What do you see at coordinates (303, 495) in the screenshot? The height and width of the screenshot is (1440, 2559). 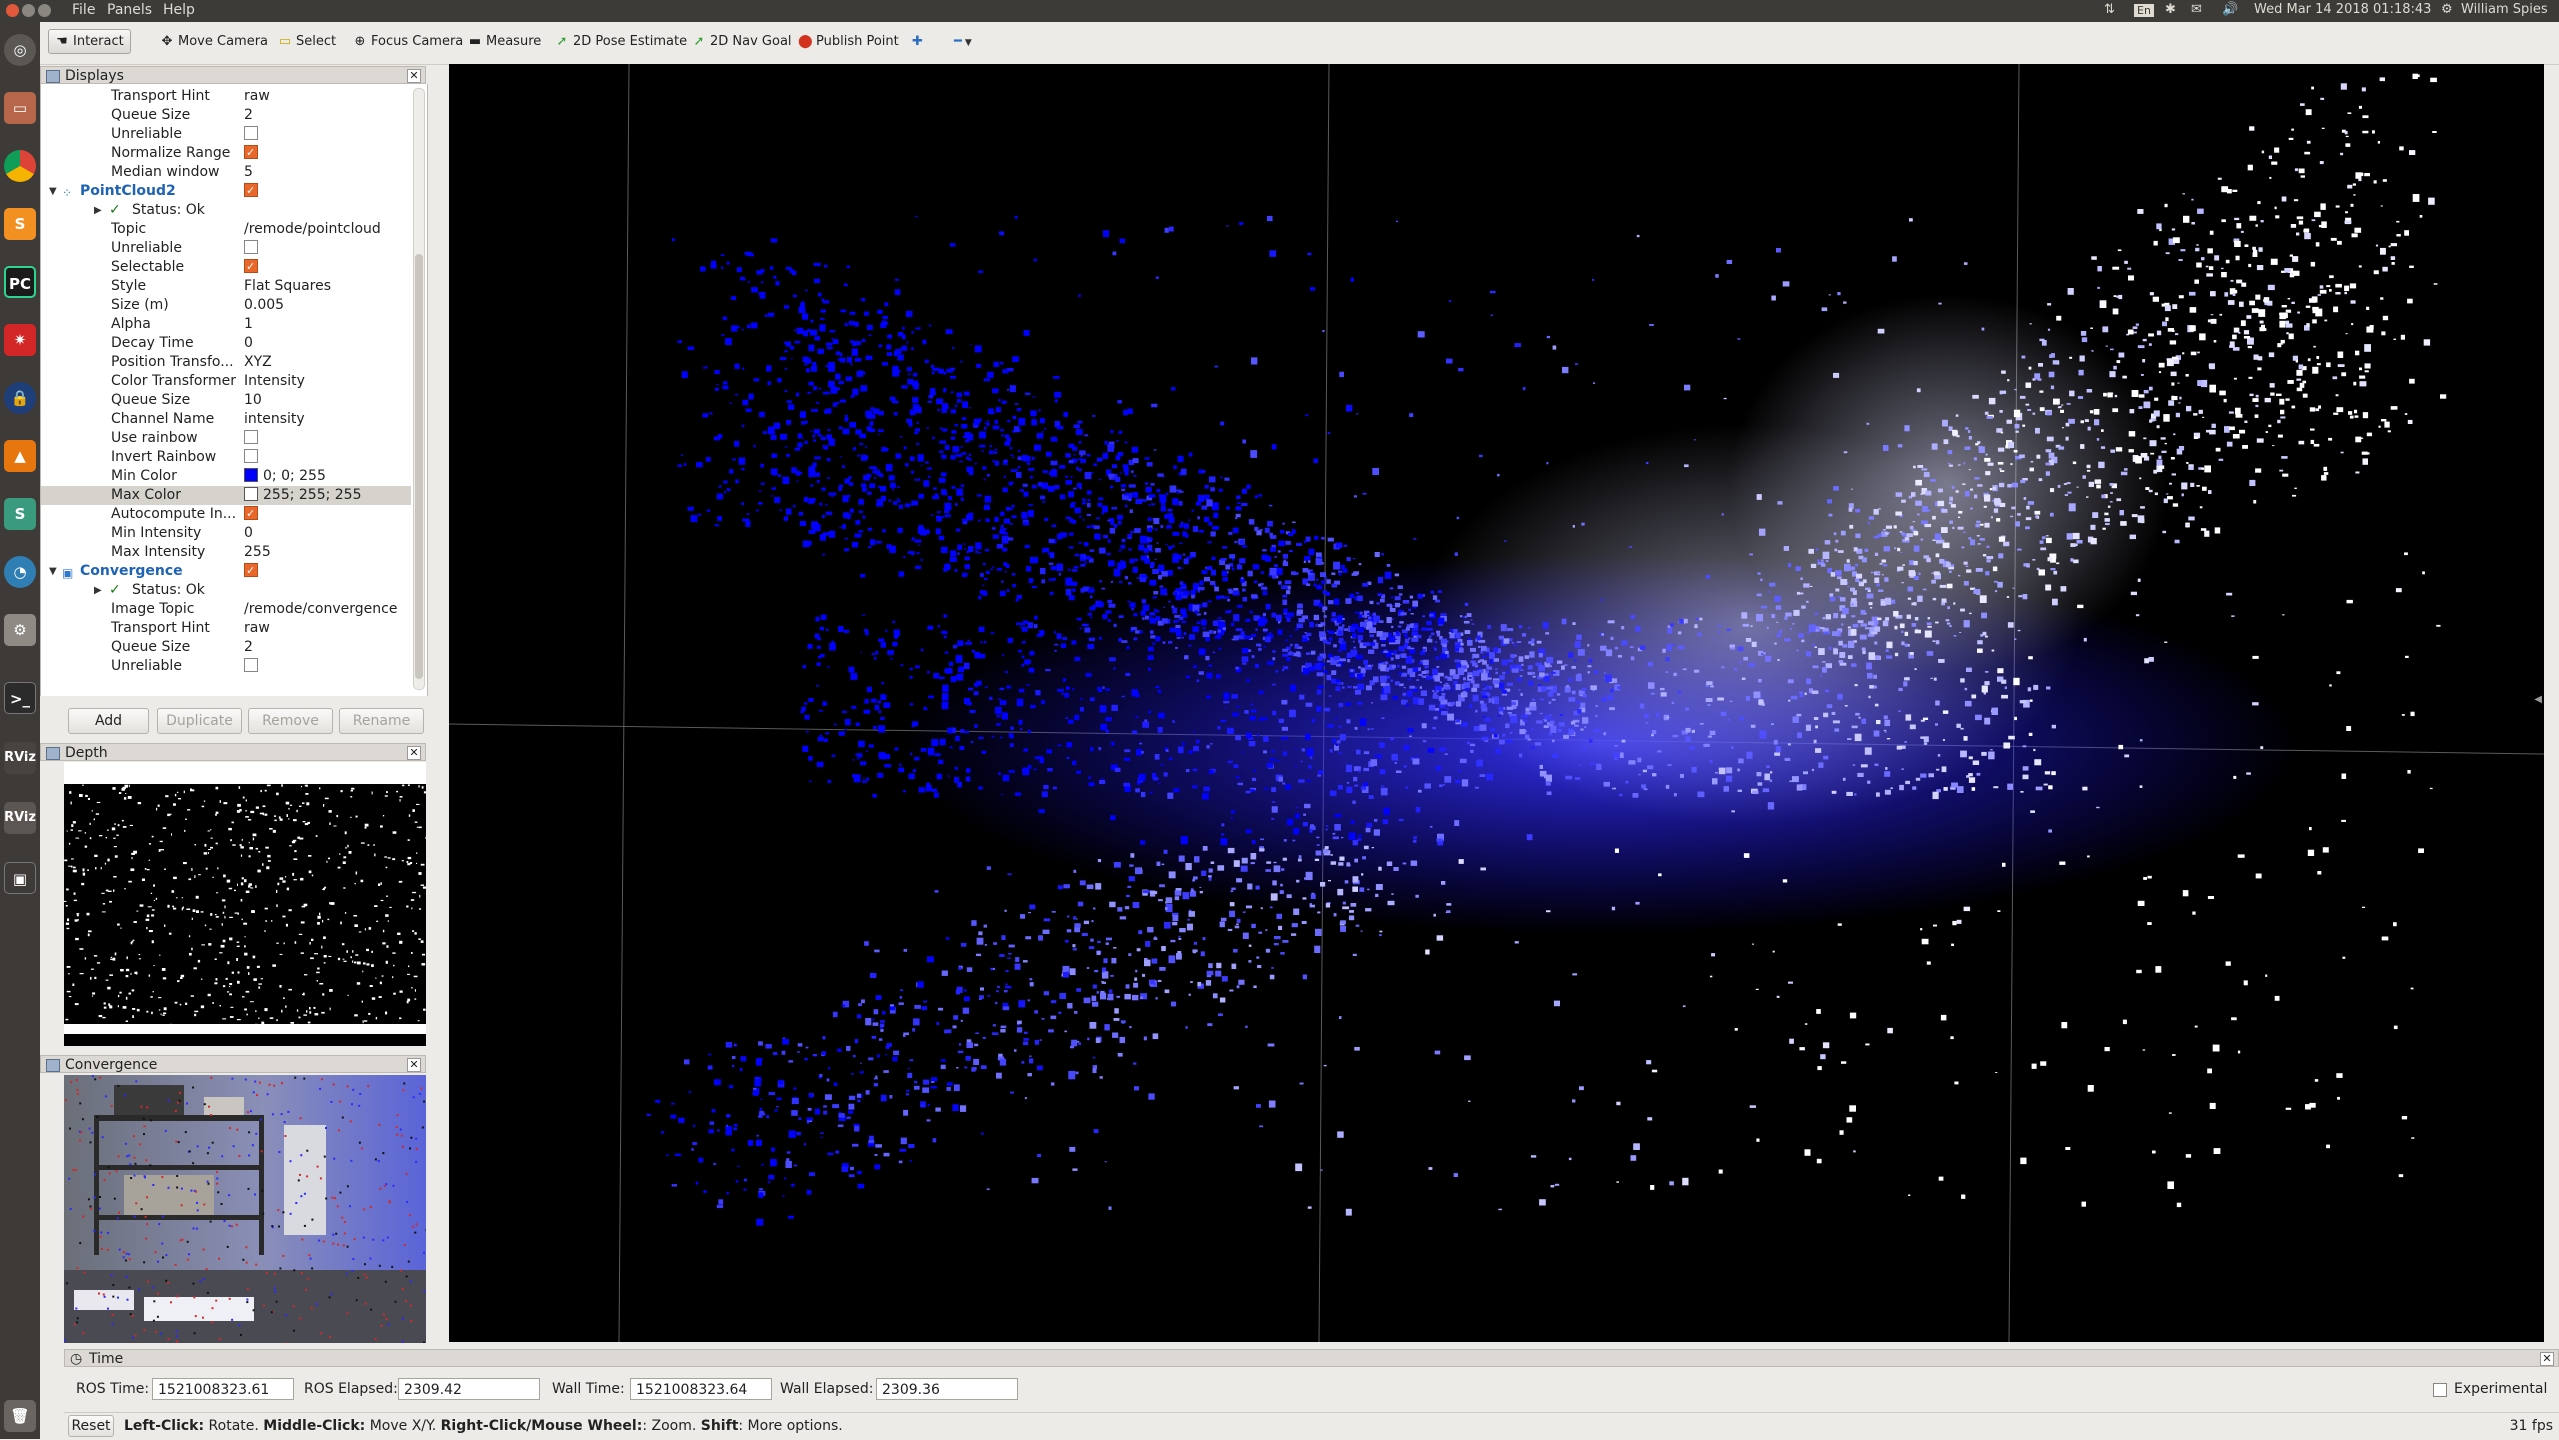 I see `property-value: 255; 255; 255` at bounding box center [303, 495].